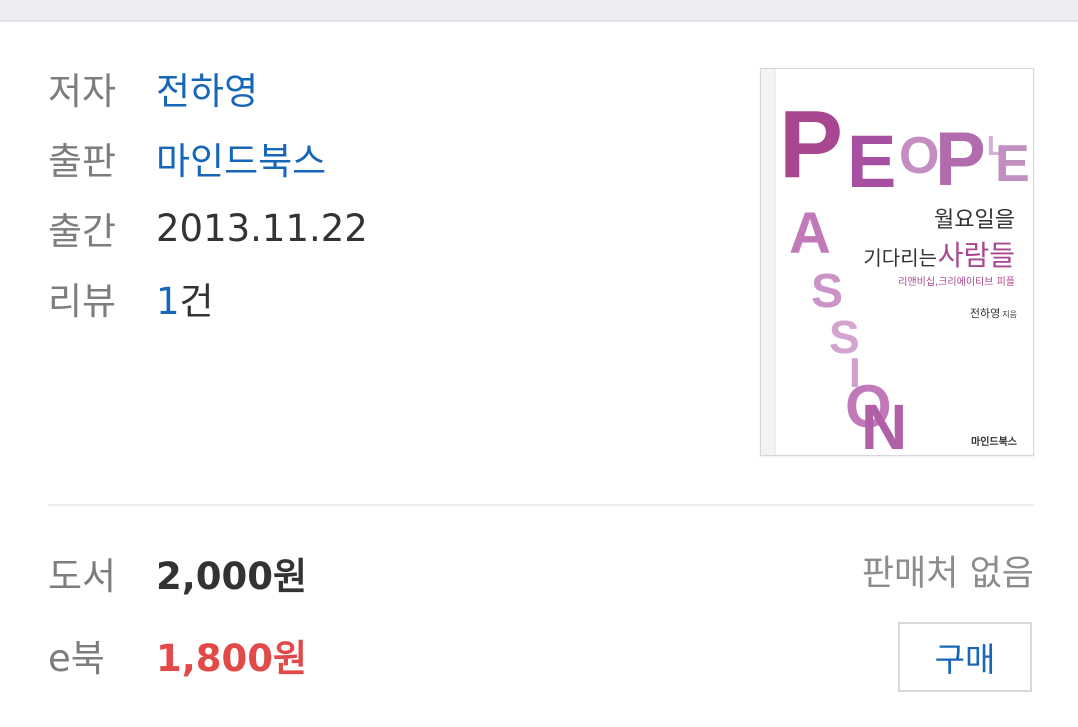 The height and width of the screenshot is (727, 1078). What do you see at coordinates (994, 441) in the screenshot?
I see `cover-publisher: 마인드북스` at bounding box center [994, 441].